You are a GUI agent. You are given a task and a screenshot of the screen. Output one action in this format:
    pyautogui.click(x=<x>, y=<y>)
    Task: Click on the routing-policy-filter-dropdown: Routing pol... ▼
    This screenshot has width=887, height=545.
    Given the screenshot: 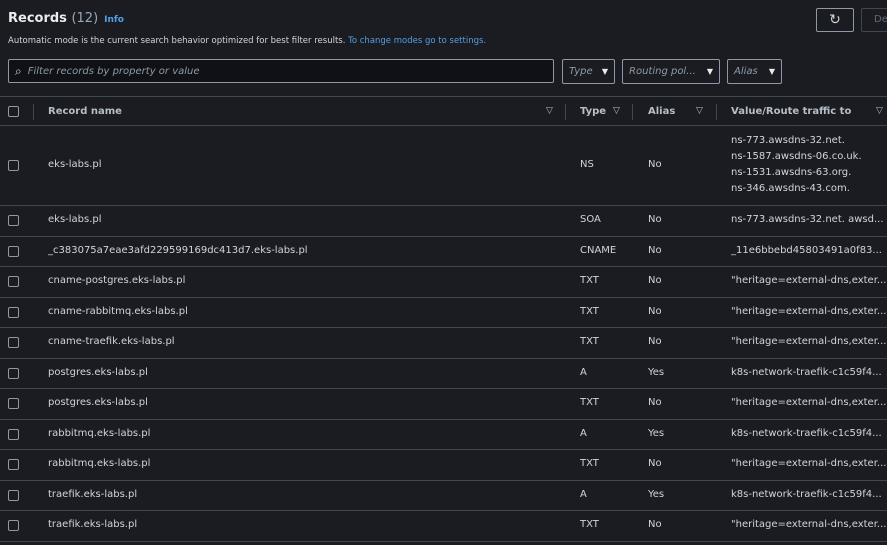 What is the action you would take?
    pyautogui.click(x=671, y=71)
    